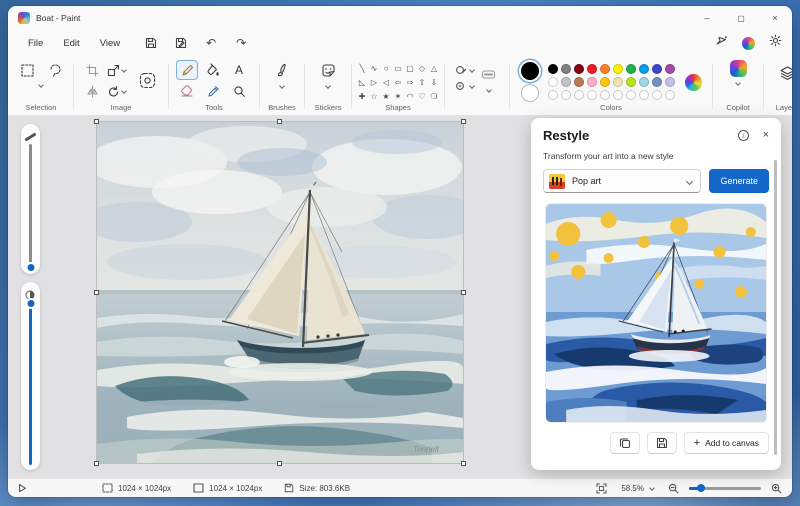 The height and width of the screenshot is (506, 800). Describe the element at coordinates (529, 71) in the screenshot. I see `color1-swatch` at that location.